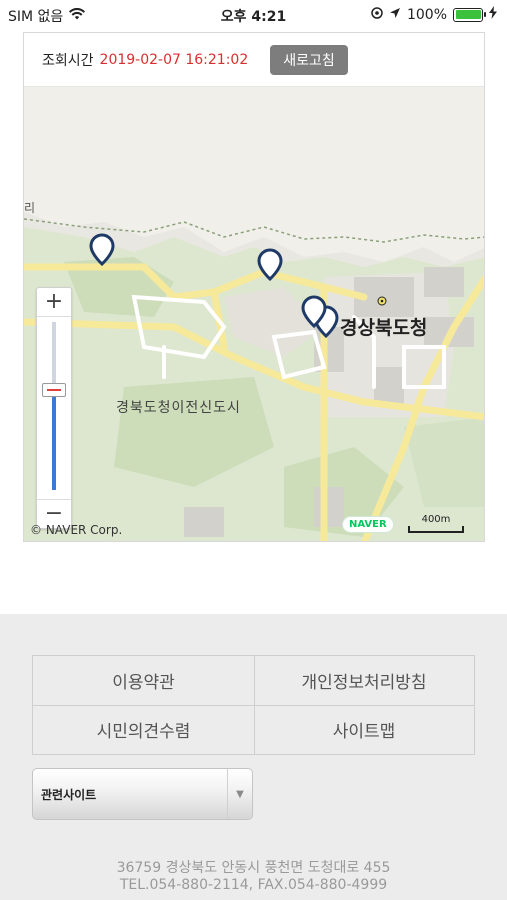 The width and height of the screenshot is (507, 900). Describe the element at coordinates (178, 408) in the screenshot. I see `map-area-label: 경북도청이전신도시` at that location.